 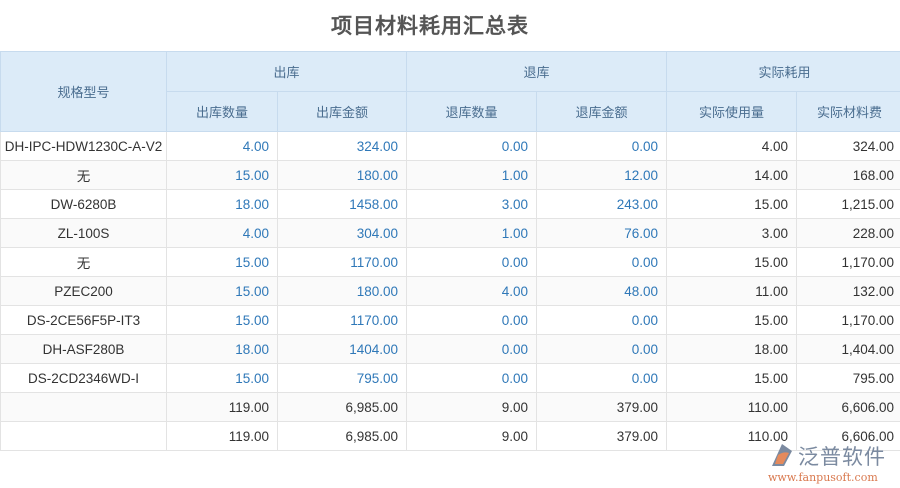 I want to click on cell-spec: ZL-100S, so click(x=83, y=233).